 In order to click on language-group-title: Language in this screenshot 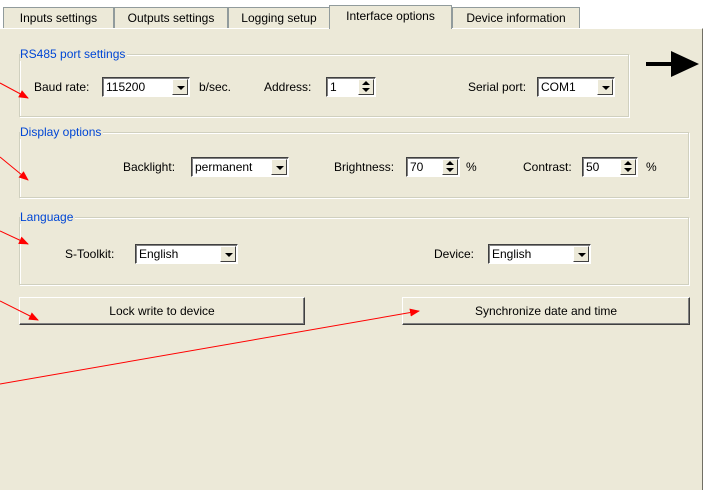, I will do `click(48, 217)`.